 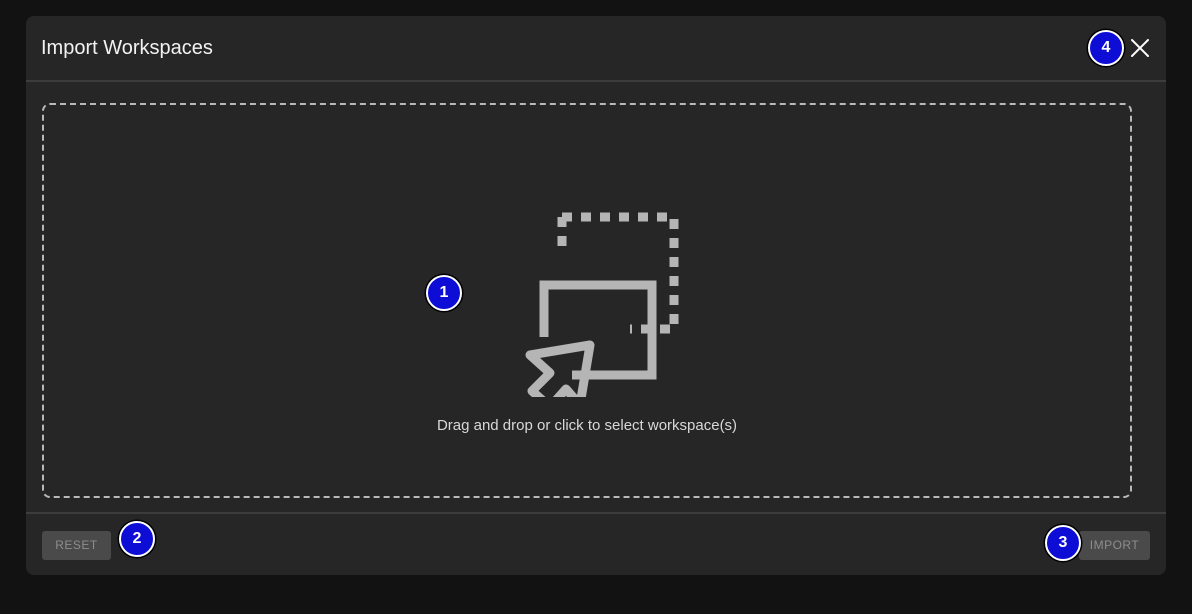 I want to click on marker-1: 1, so click(x=444, y=293).